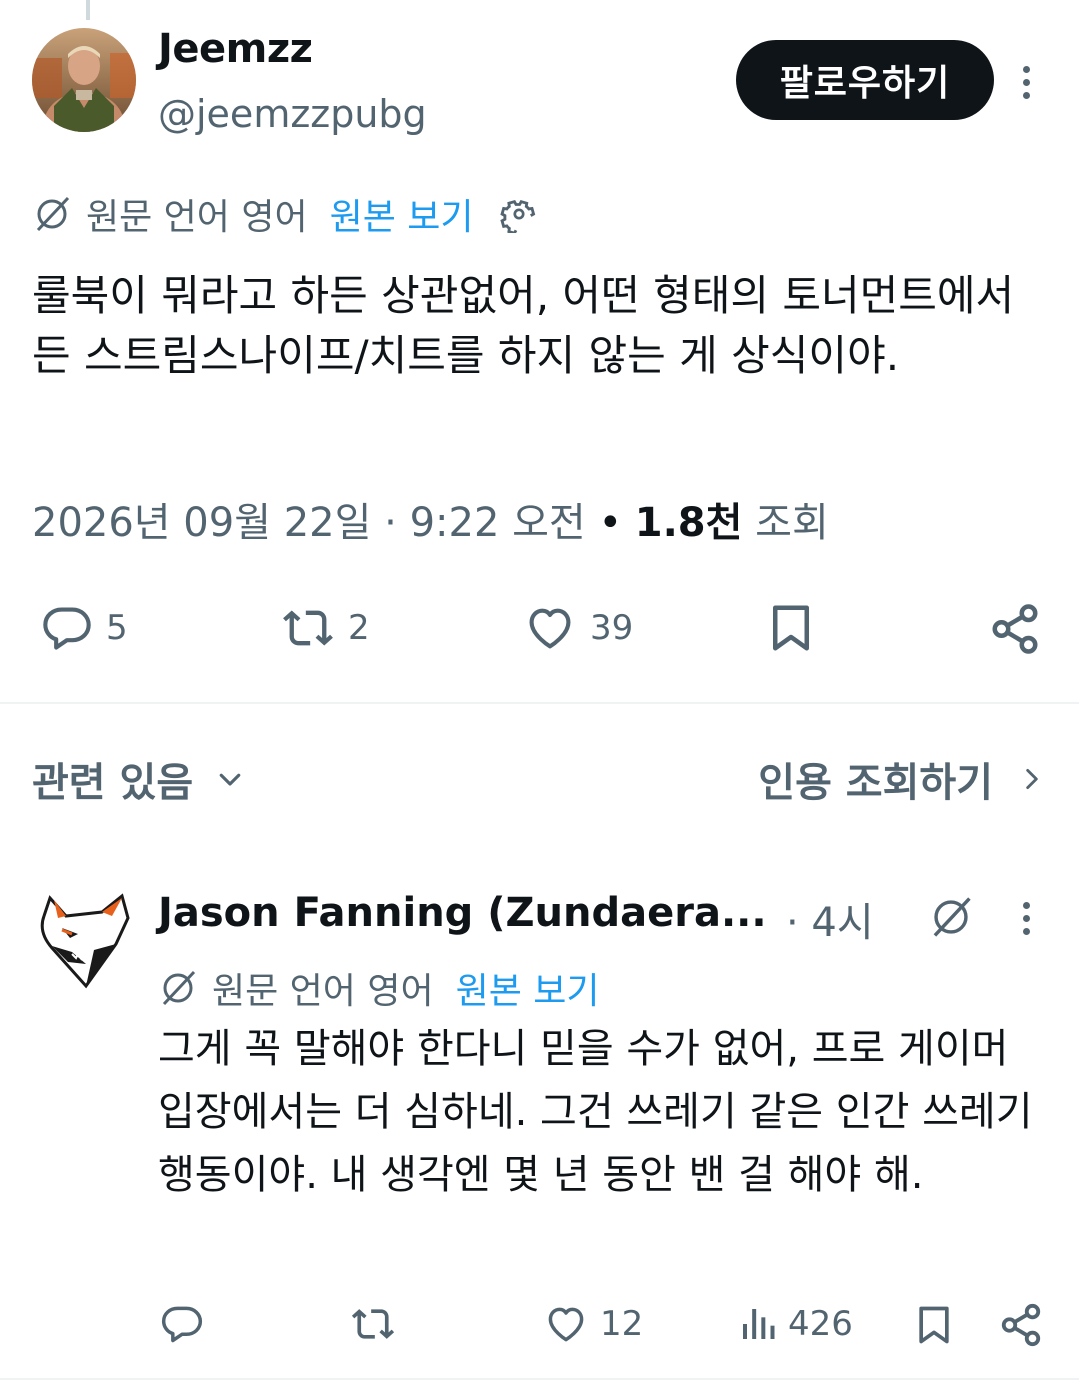  I want to click on reply-like-count: 12, so click(622, 1324).